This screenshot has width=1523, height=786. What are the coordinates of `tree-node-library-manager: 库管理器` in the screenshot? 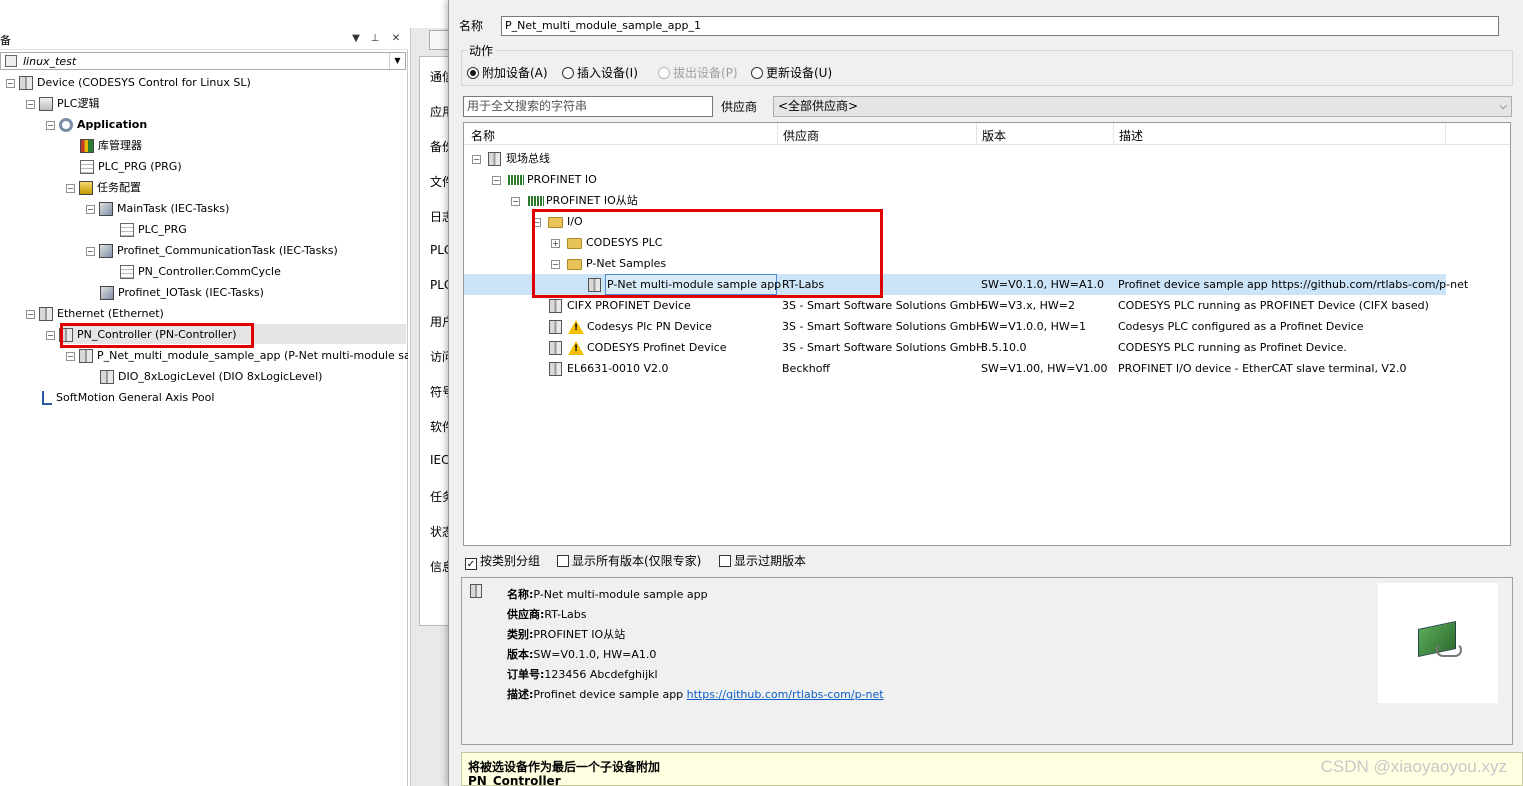 It's located at (111, 146).